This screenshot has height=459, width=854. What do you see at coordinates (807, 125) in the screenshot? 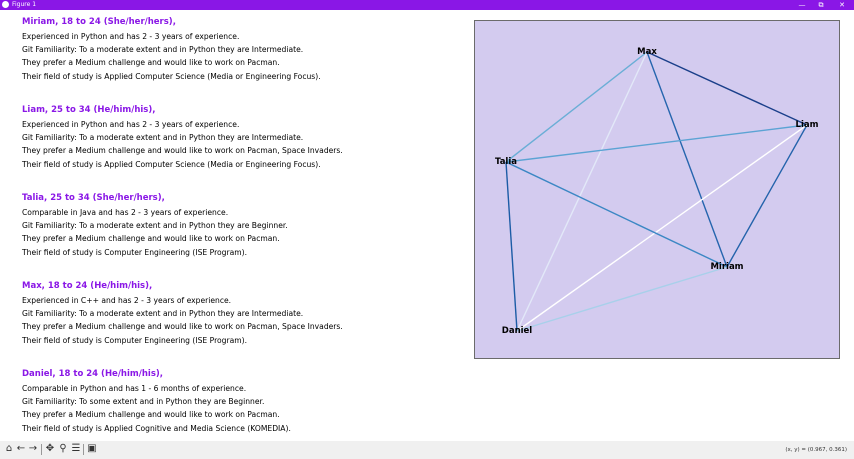
I see `node-label-liam: Liam` at bounding box center [807, 125].